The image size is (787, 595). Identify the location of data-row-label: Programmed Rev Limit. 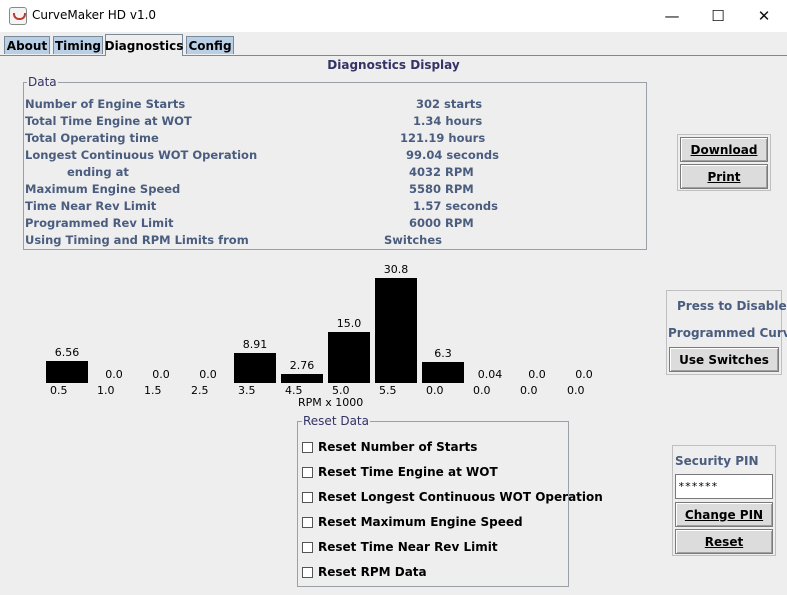
(99, 223).